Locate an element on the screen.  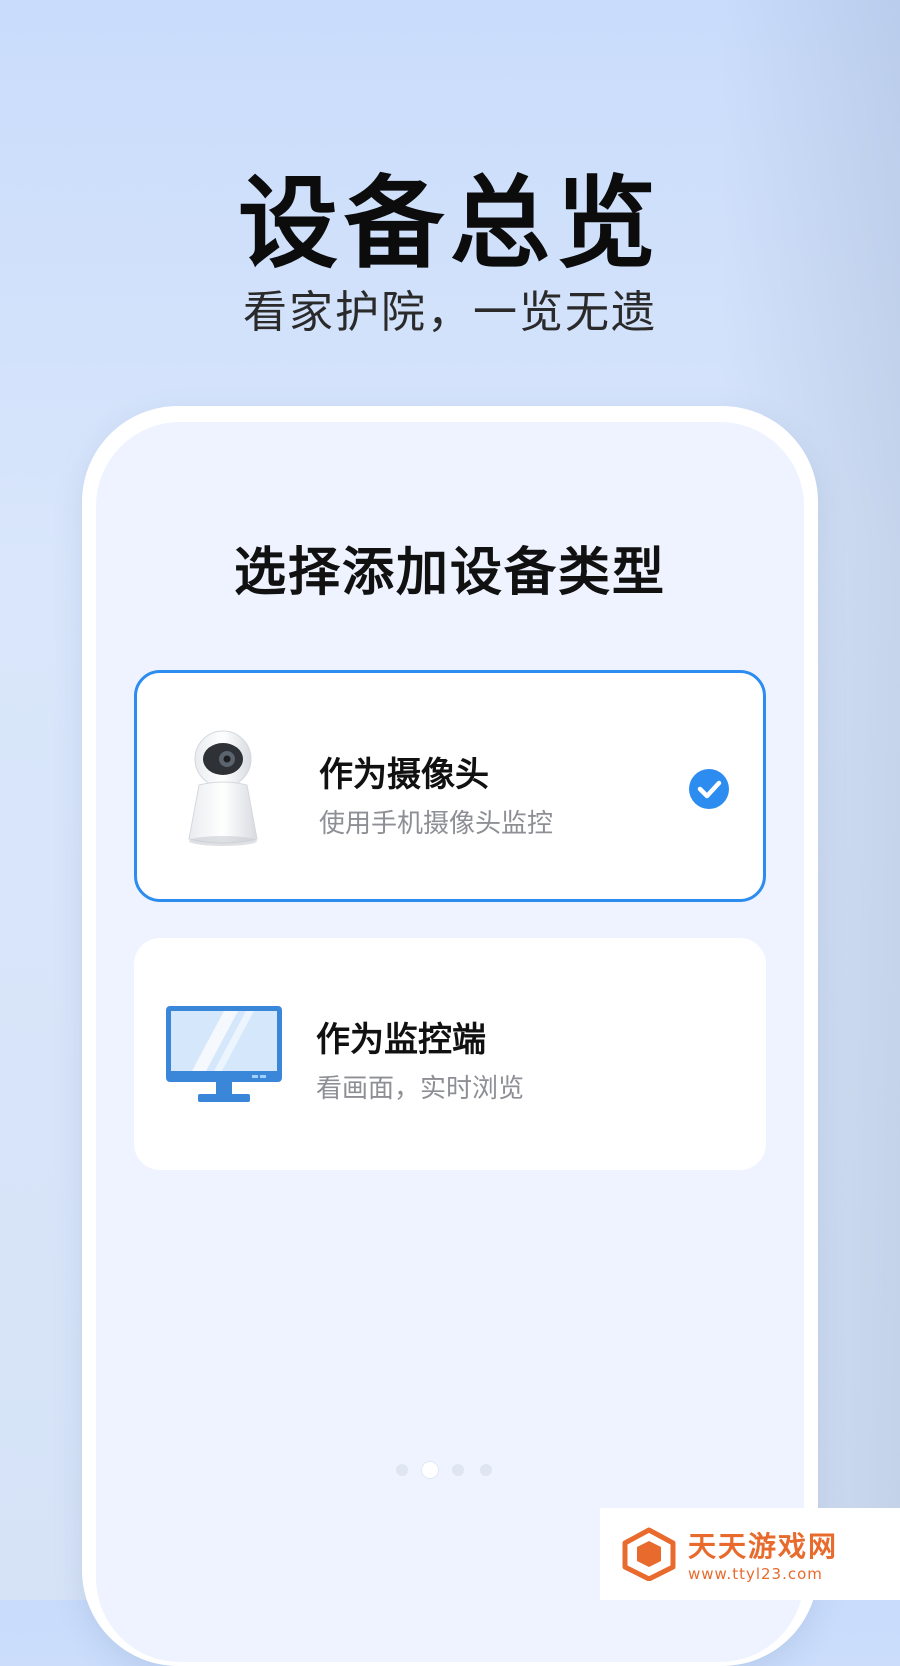
page-subtitle: 看家护院，一览无遗 is located at coordinates (450, 312).